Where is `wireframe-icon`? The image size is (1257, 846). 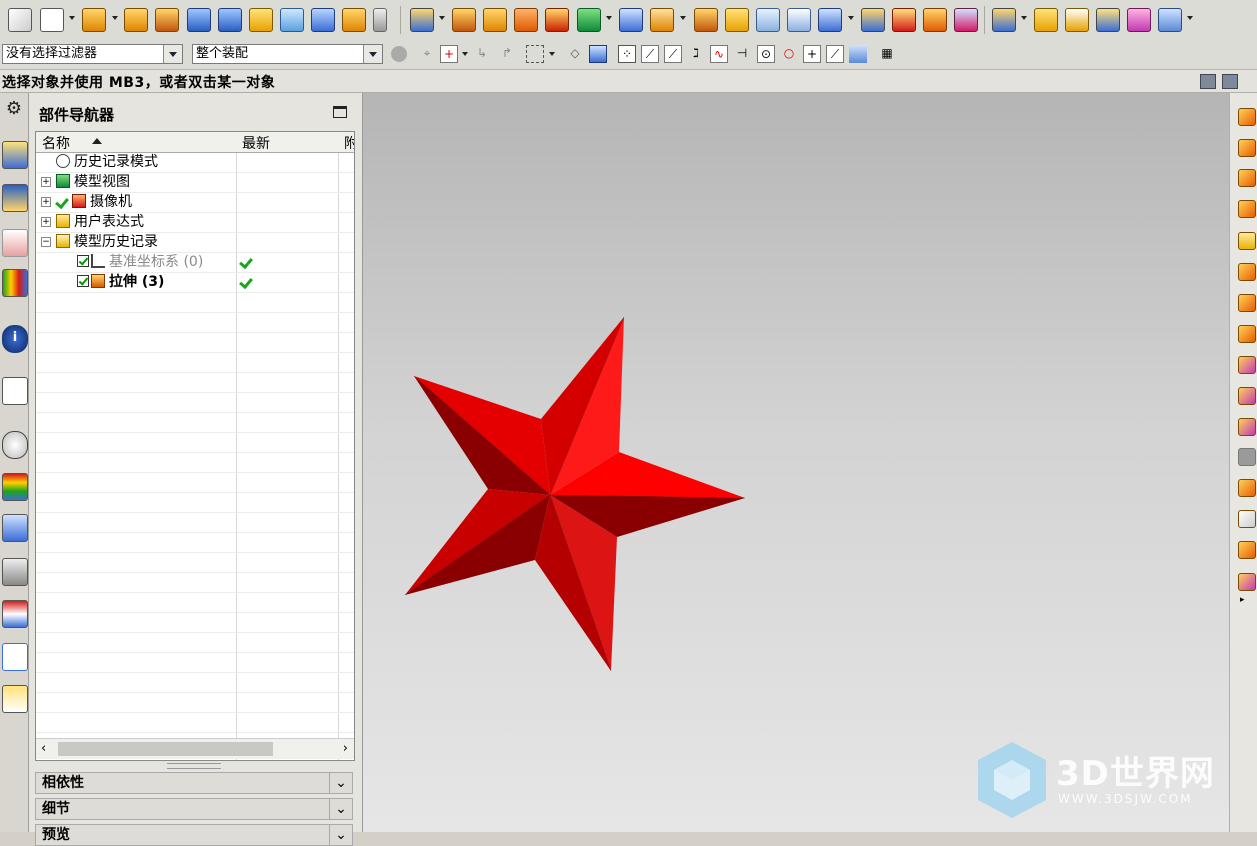
wireframe-icon is located at coordinates (1247, 334).